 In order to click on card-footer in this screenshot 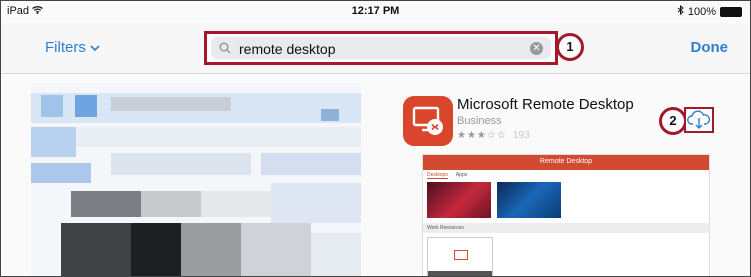, I will do `click(460, 273)`.